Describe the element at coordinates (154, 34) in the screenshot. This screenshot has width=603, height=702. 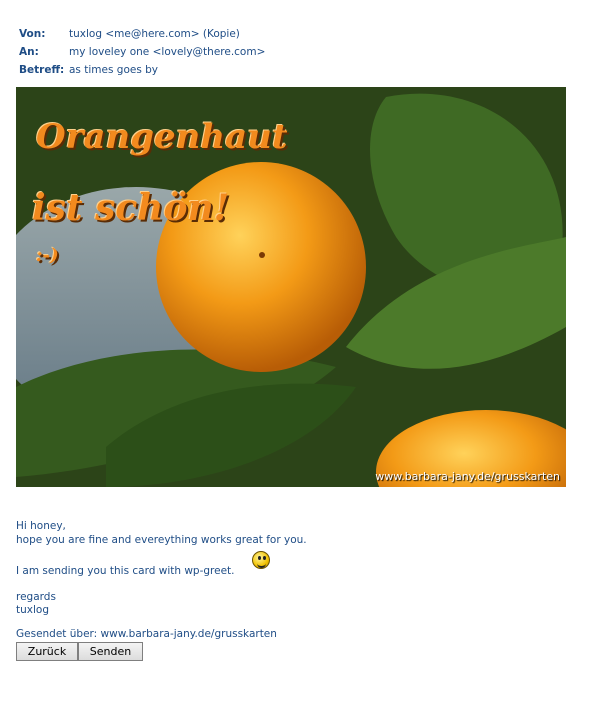
I see `from-value: tuxlog <me@here.com> (Kopie)` at that location.